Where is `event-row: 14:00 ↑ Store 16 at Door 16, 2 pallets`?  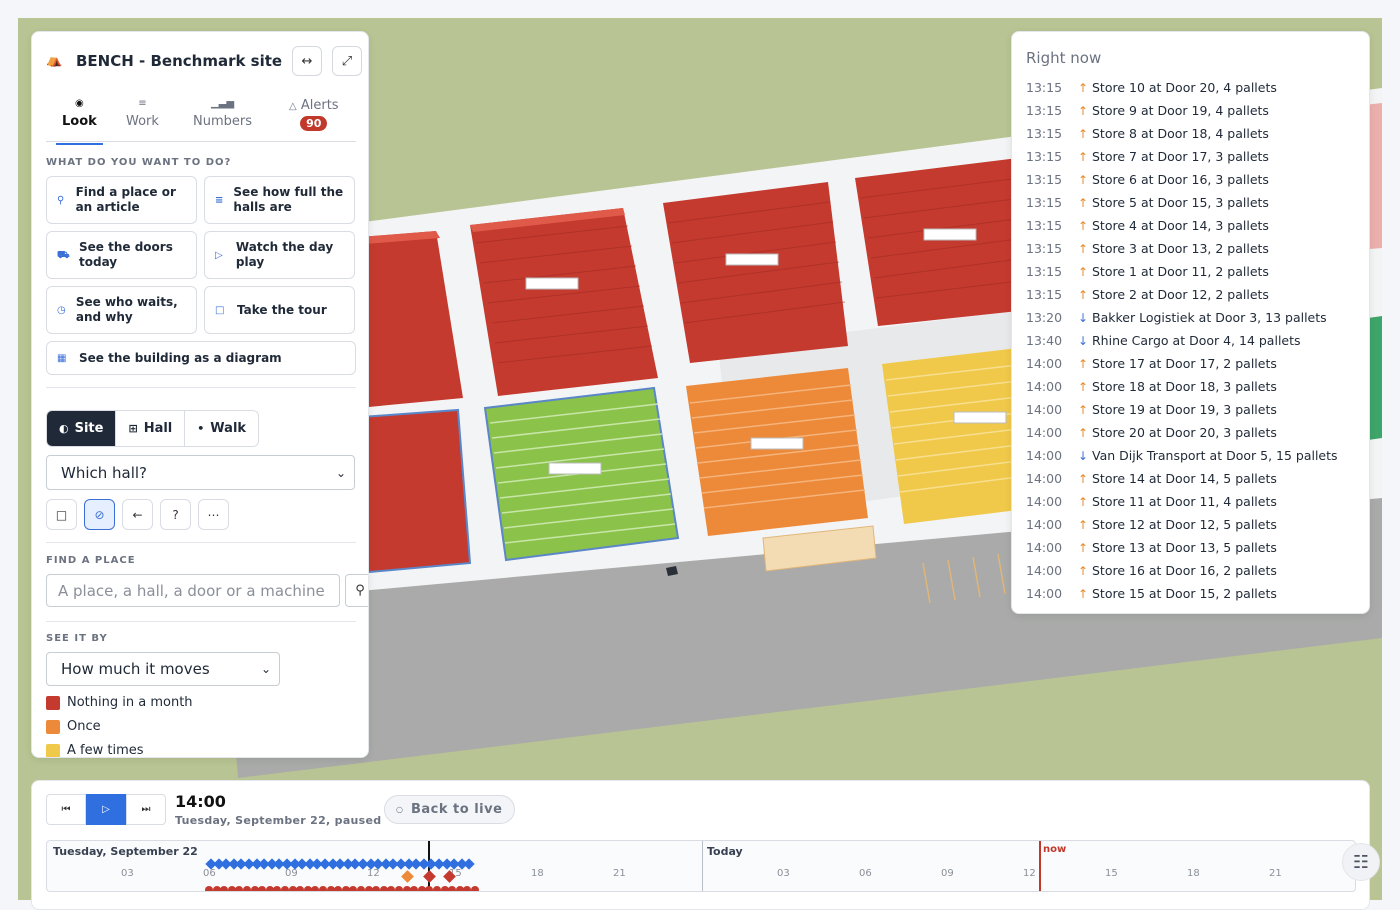
event-row: 14:00 ↑ Store 16 at Door 16, 2 pallets is located at coordinates (1196, 570).